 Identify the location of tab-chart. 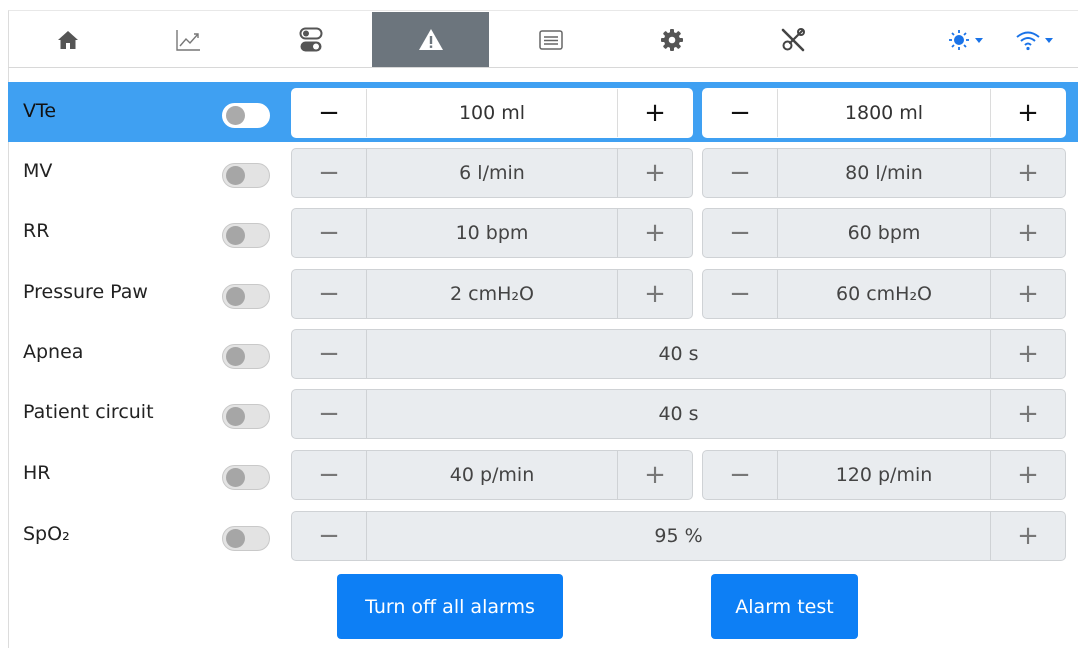
(188, 39).